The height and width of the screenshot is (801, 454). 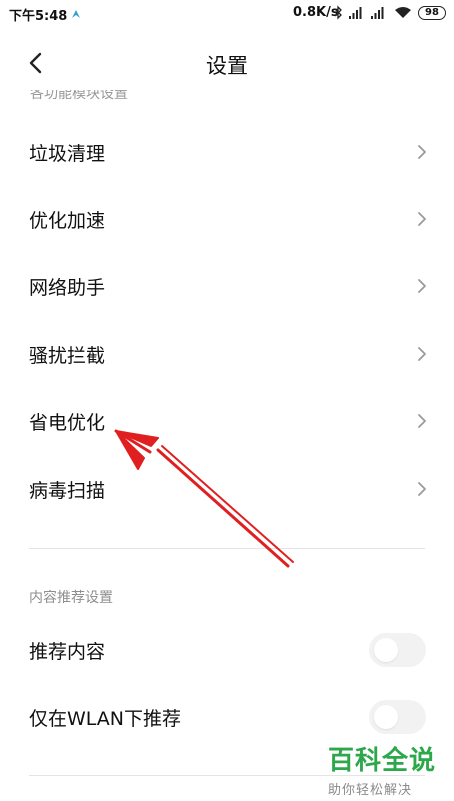 I want to click on bluetooth-icon, so click(x=338, y=12).